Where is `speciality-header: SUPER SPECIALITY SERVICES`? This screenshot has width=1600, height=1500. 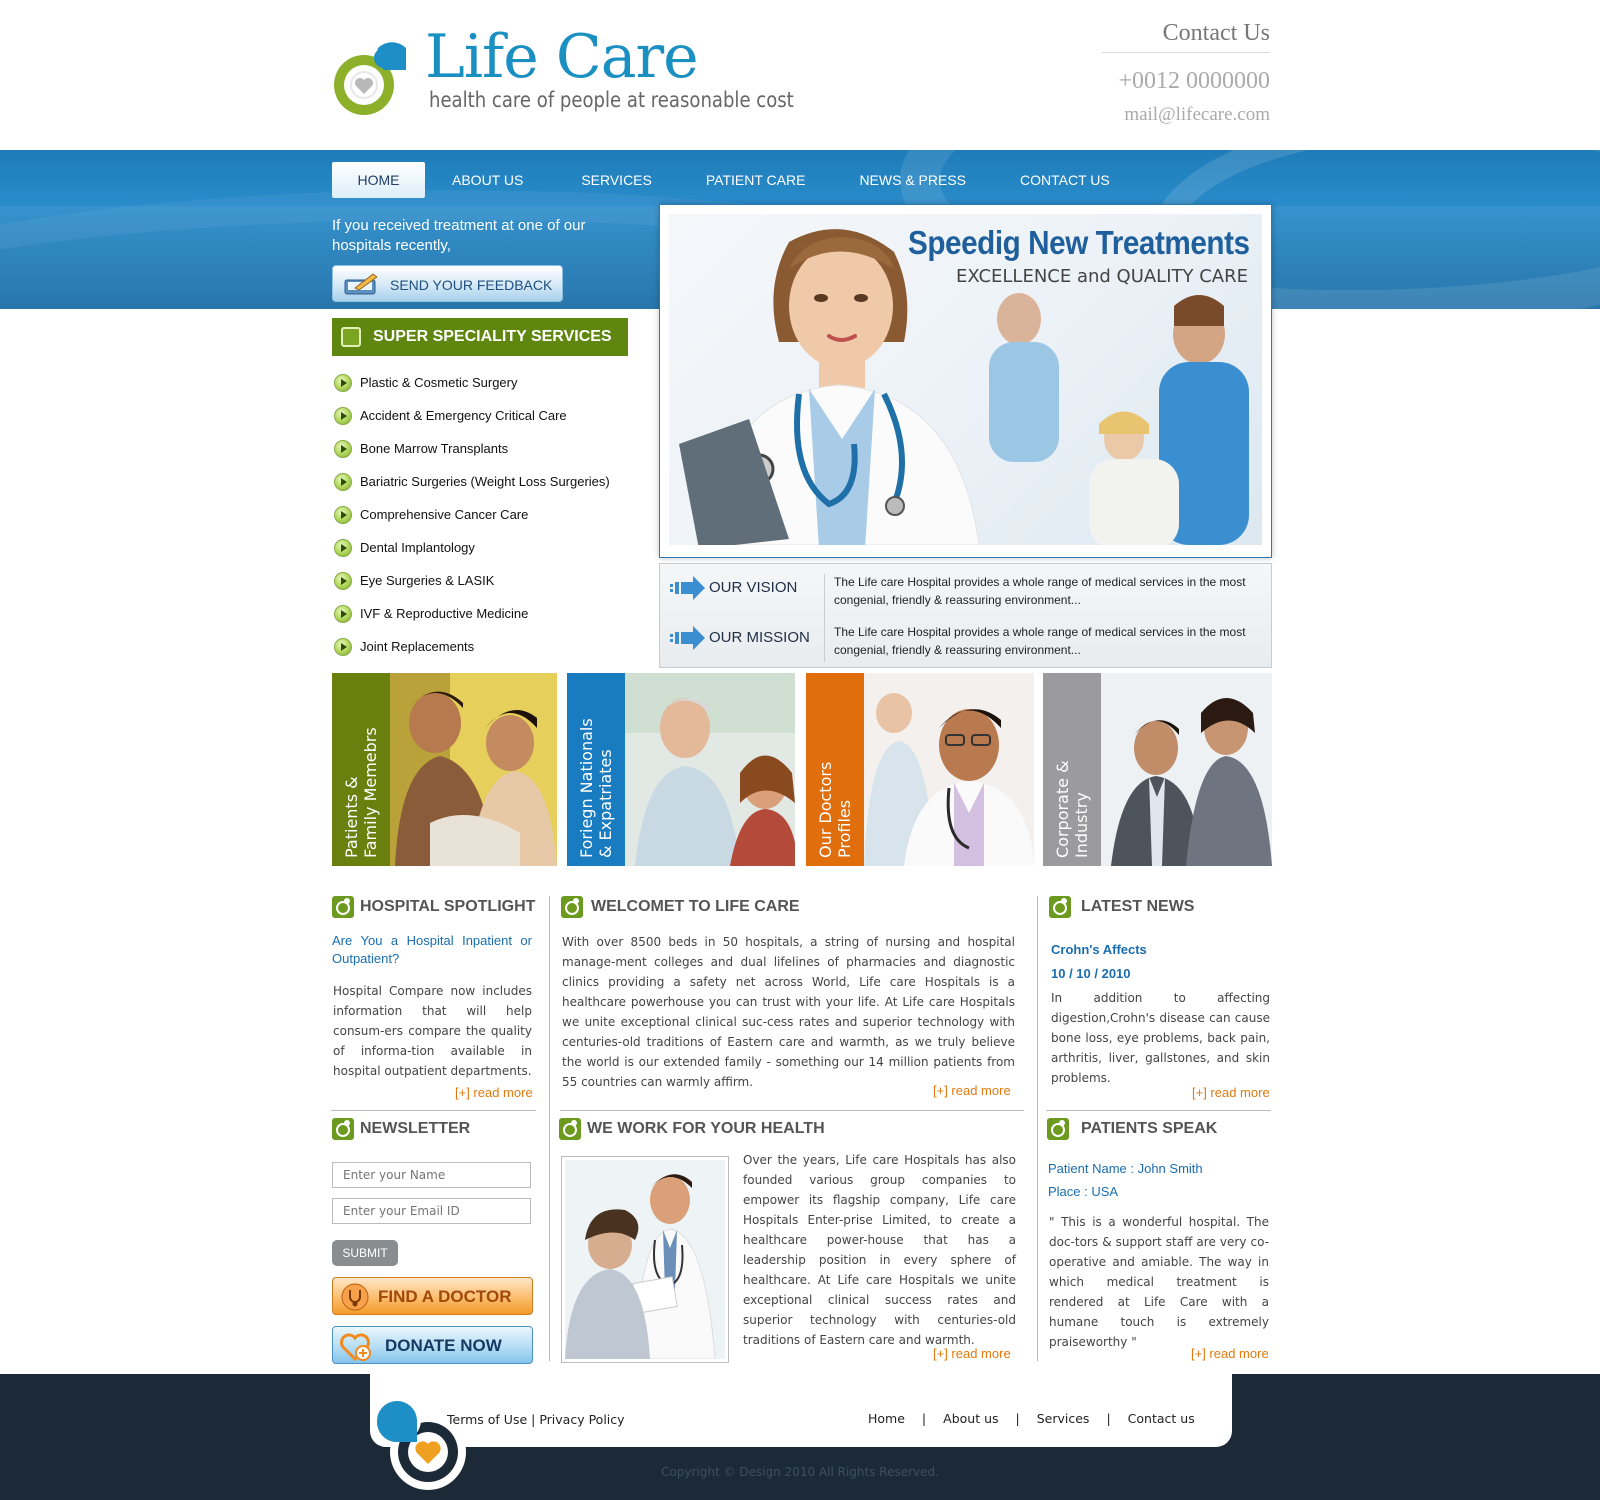 speciality-header: SUPER SPECIALITY SERVICES is located at coordinates (480, 337).